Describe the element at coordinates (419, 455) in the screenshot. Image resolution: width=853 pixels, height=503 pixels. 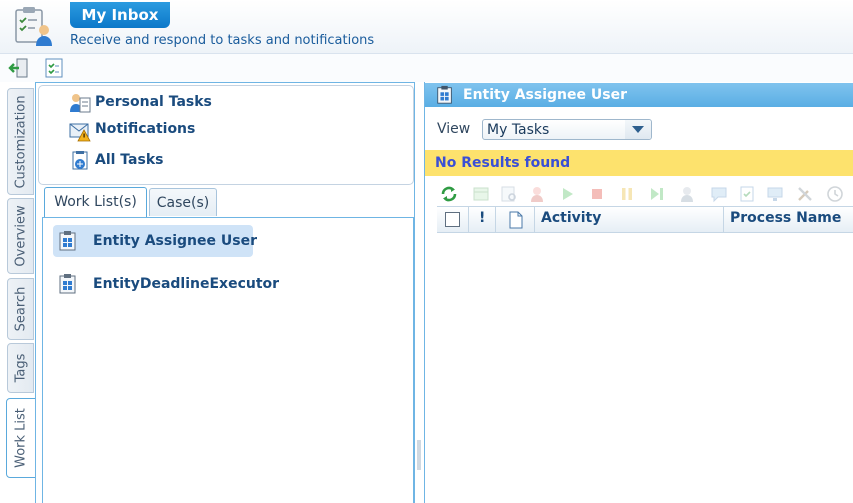
I see `panel-splitter-handle` at that location.